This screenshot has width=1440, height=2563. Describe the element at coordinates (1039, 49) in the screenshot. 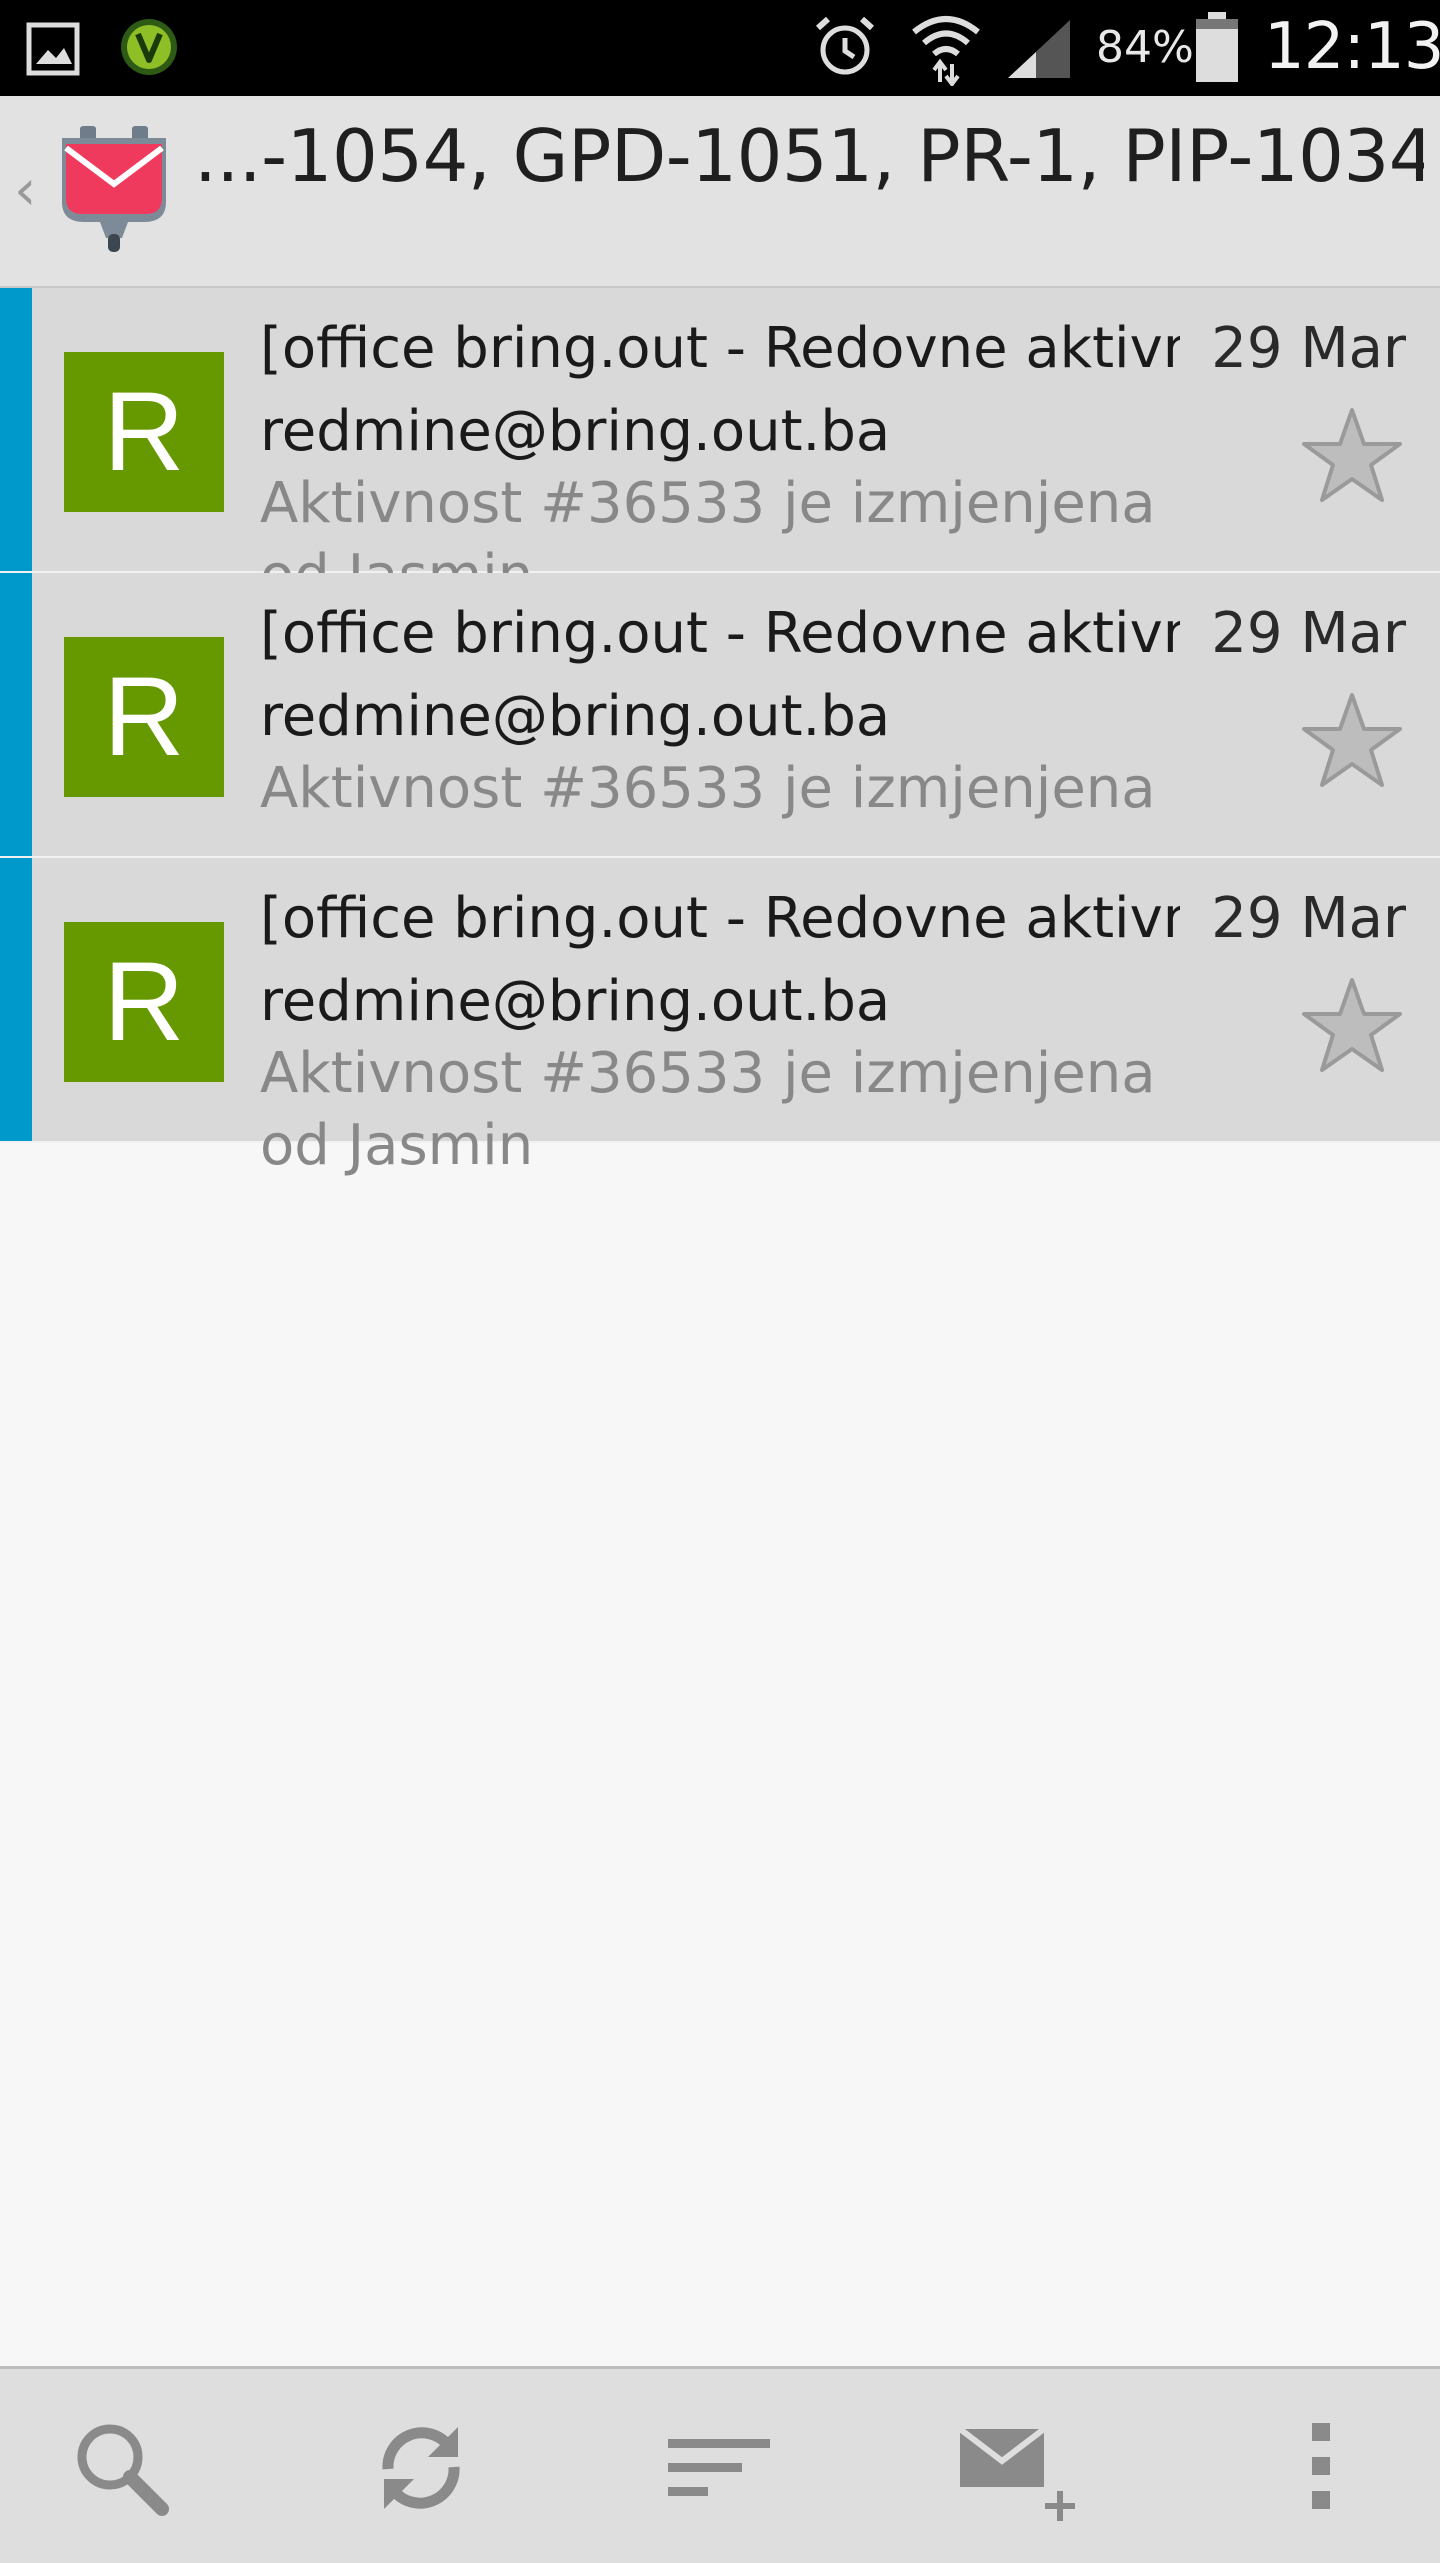

I see `signal-icon` at that location.